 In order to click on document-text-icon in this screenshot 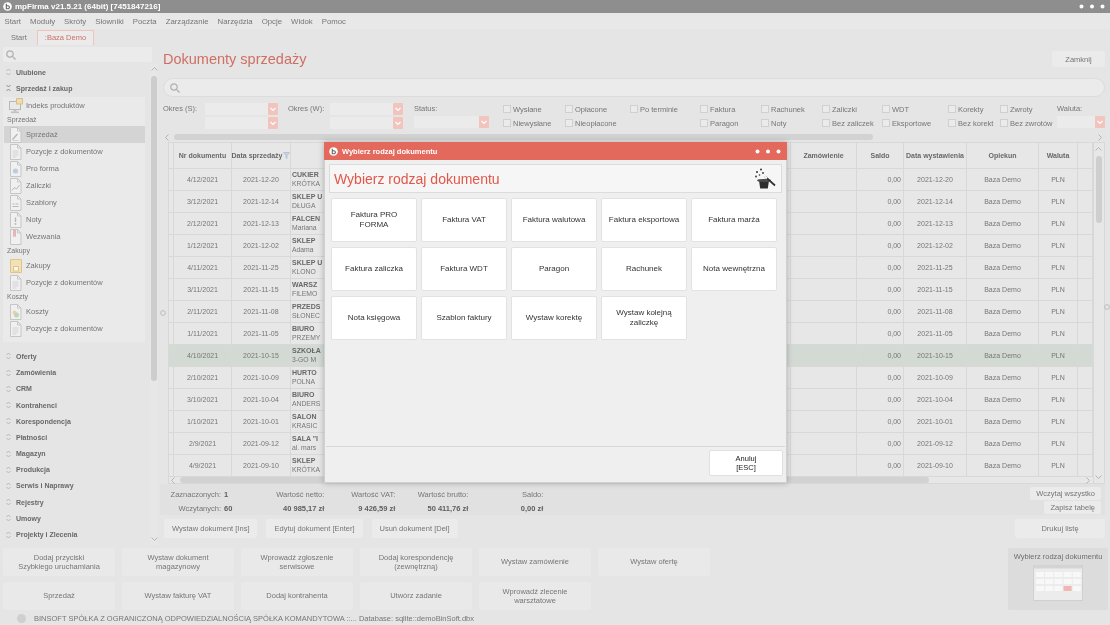, I will do `click(16, 202)`.